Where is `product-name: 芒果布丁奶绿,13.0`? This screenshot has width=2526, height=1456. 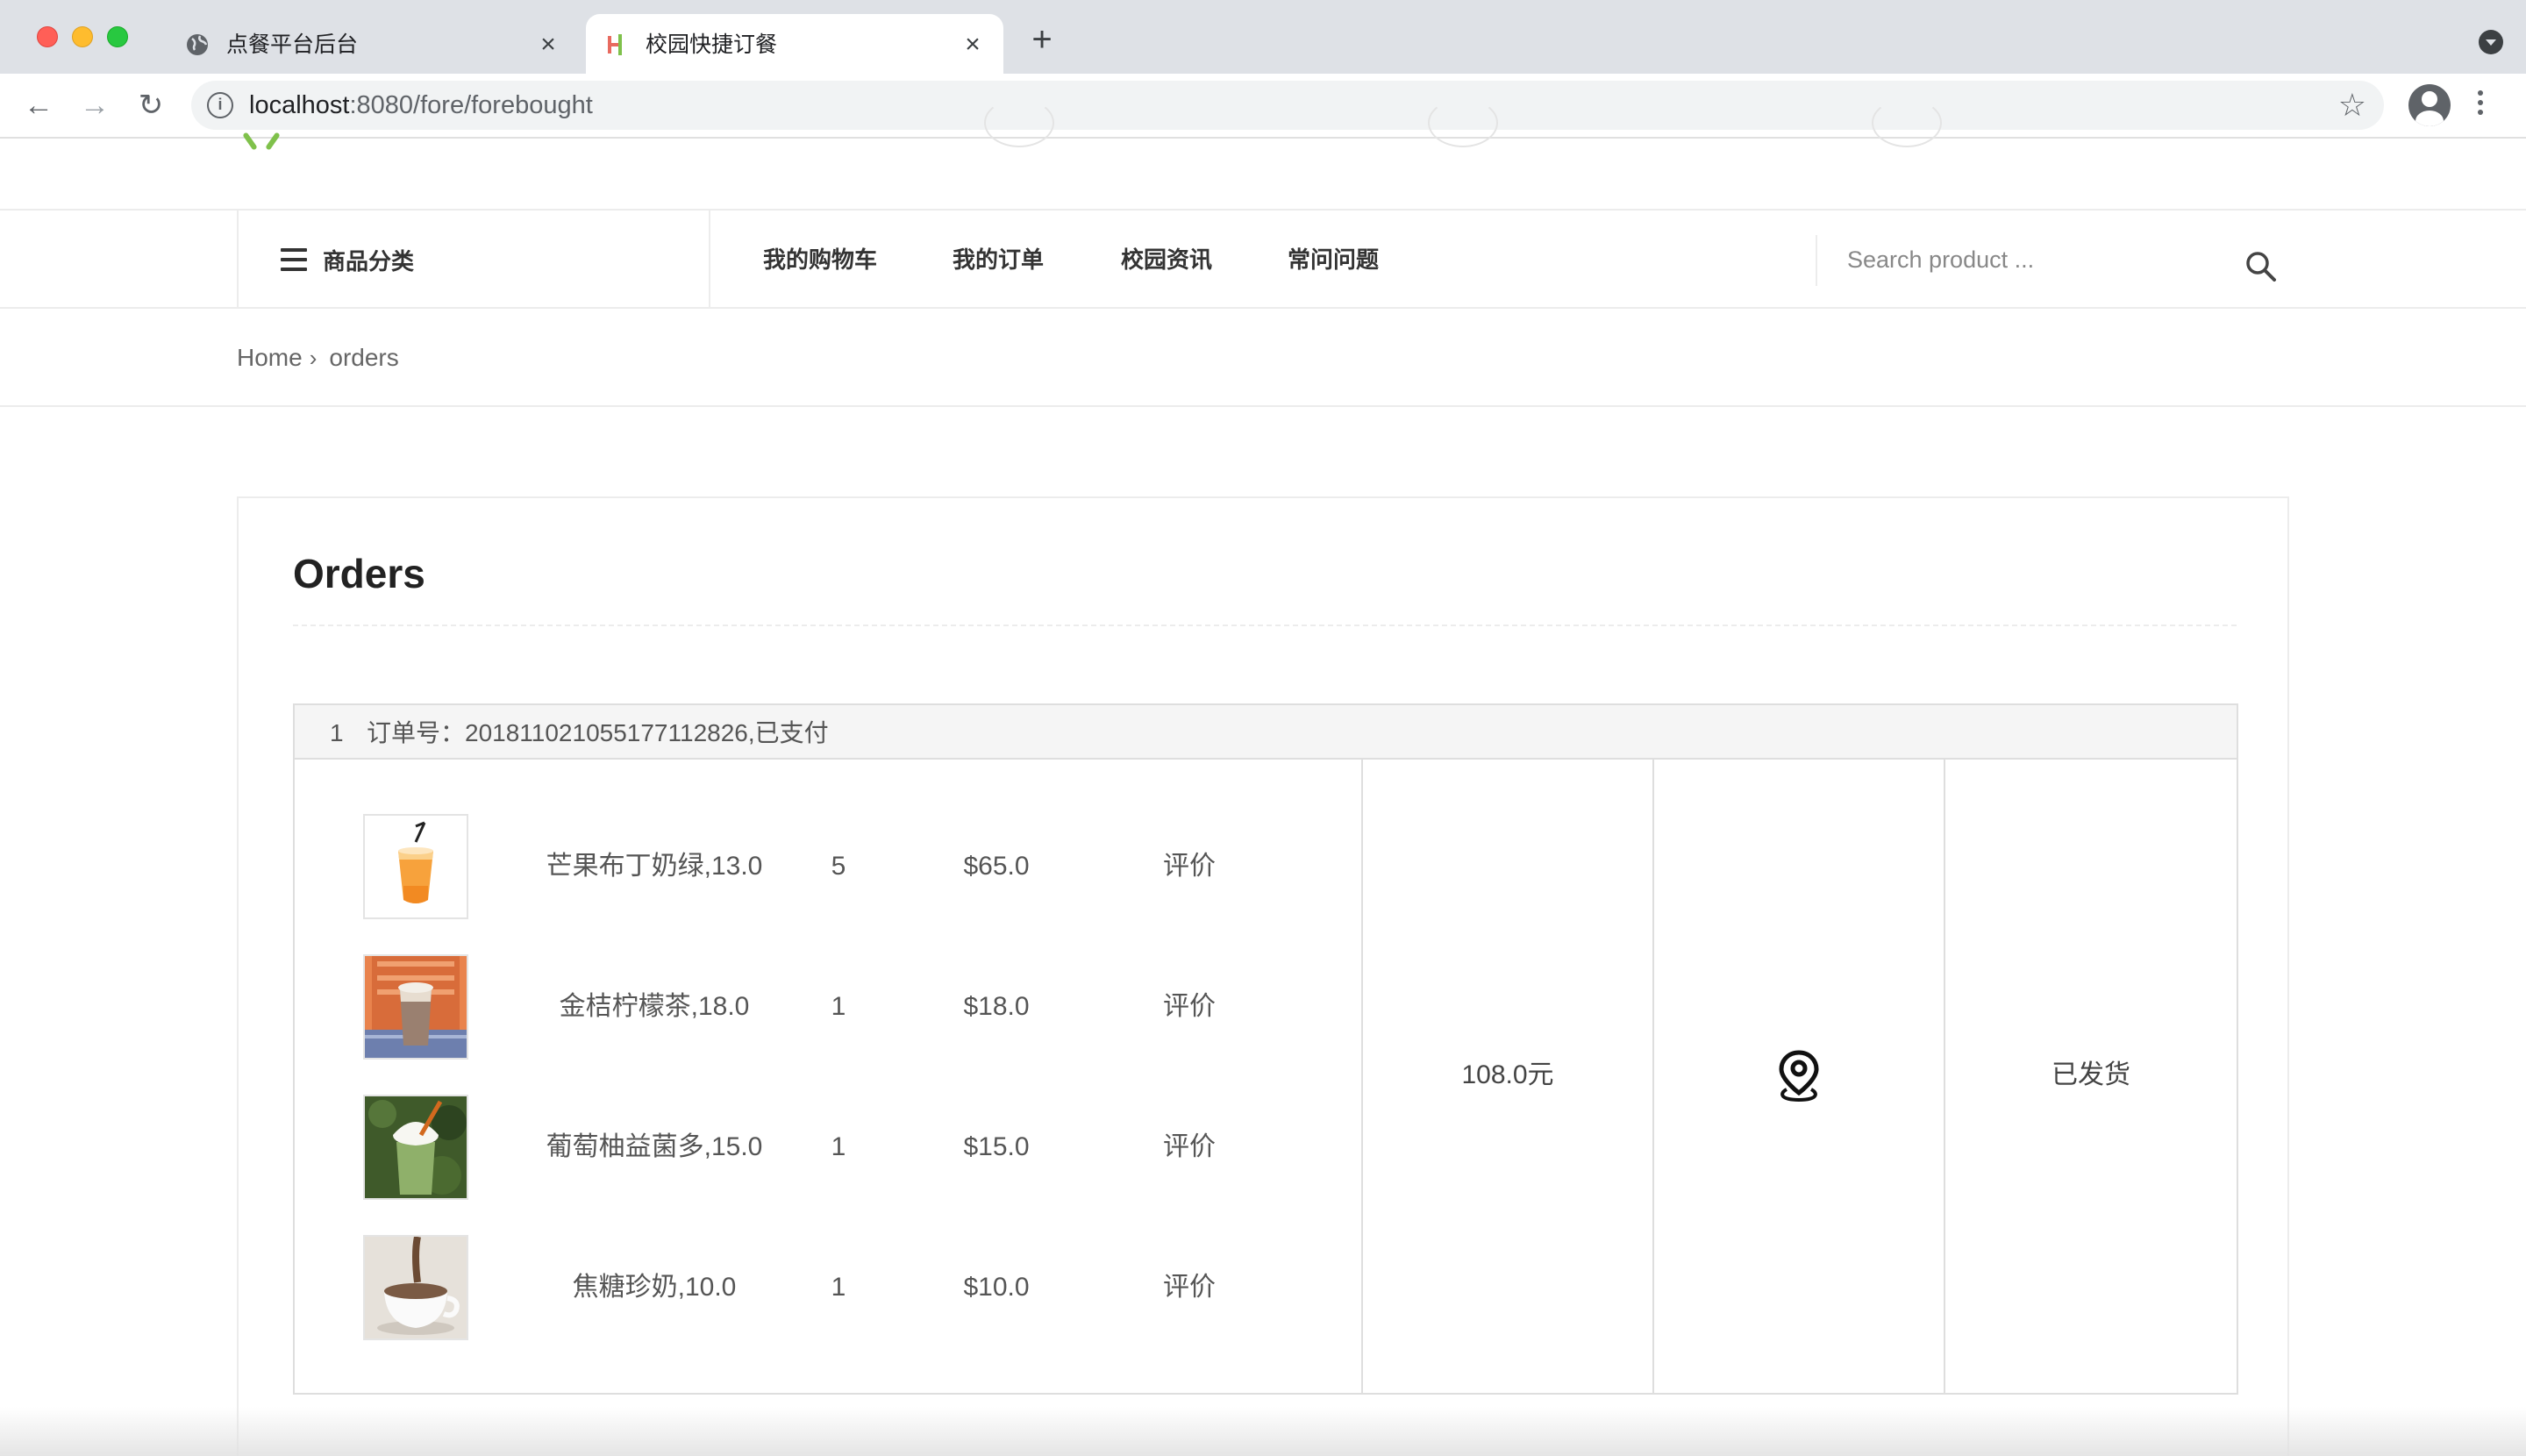
product-name: 芒果布丁奶绿,13.0 is located at coordinates (654, 866).